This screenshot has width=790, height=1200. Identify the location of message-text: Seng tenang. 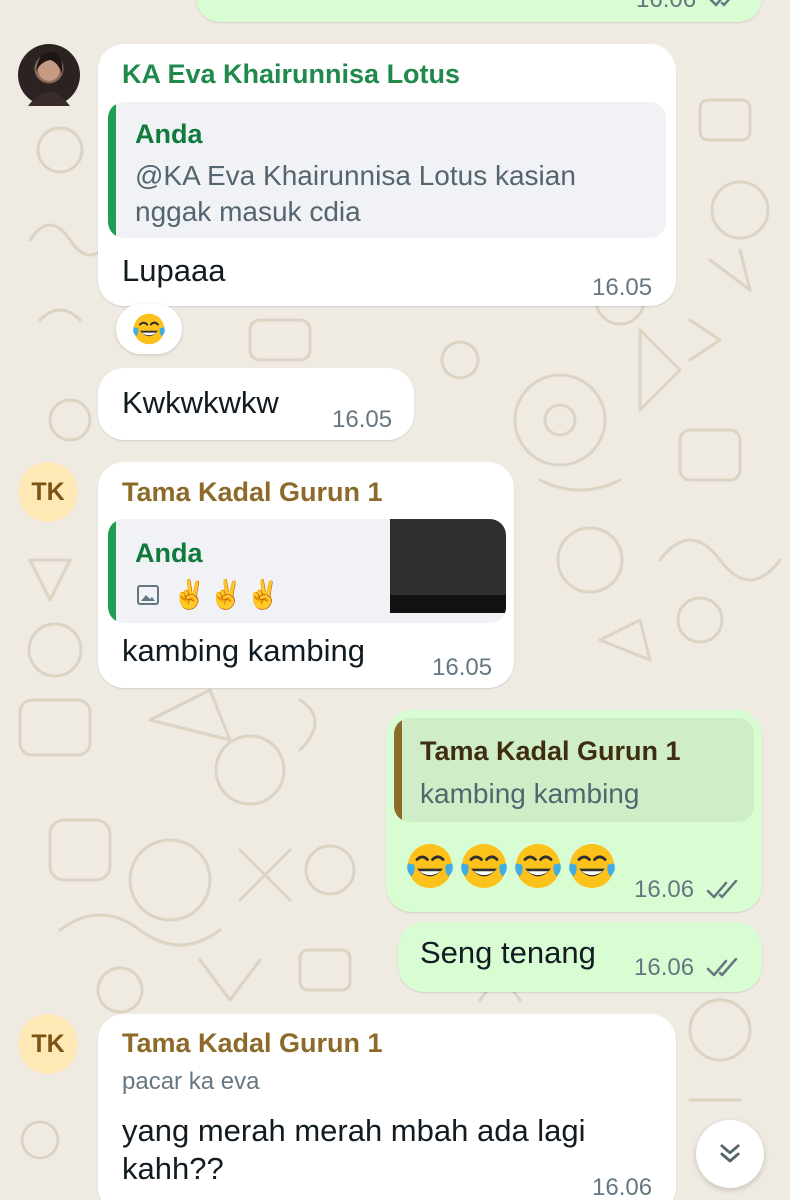
(508, 952).